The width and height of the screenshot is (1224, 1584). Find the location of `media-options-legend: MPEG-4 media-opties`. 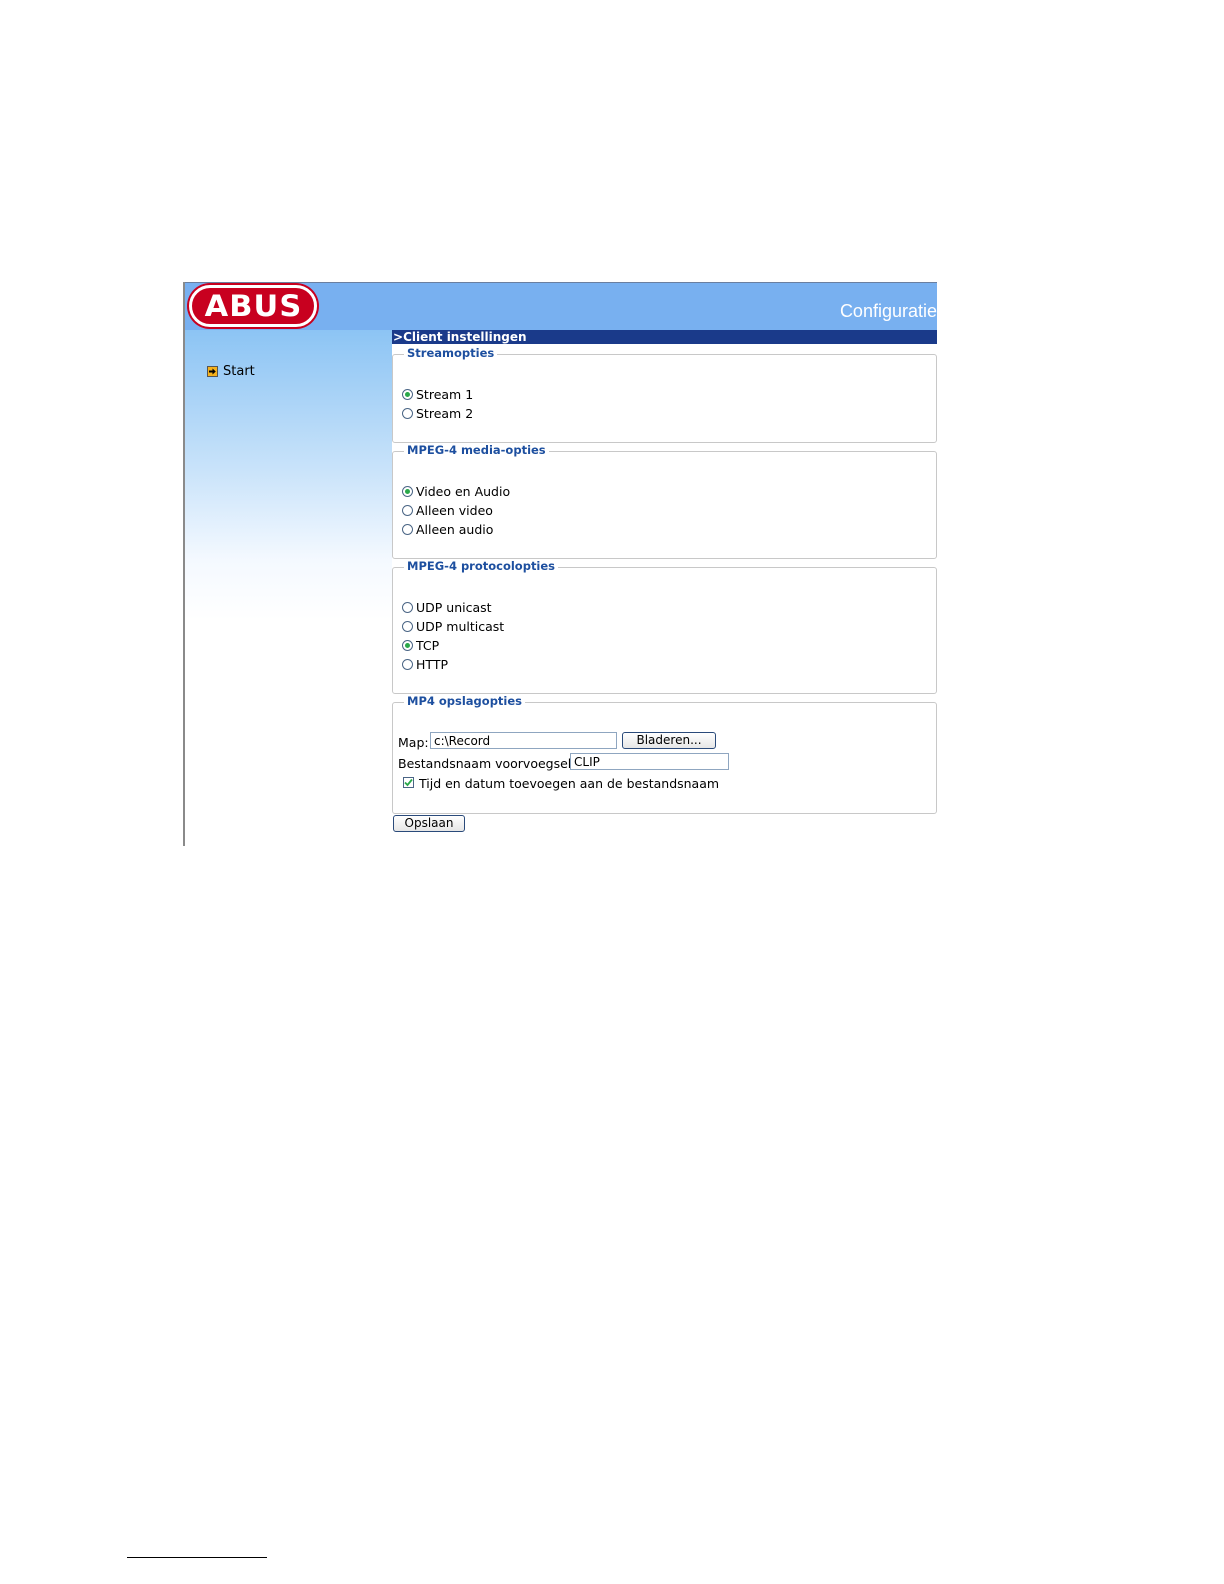

media-options-legend: MPEG-4 media-opties is located at coordinates (476, 450).